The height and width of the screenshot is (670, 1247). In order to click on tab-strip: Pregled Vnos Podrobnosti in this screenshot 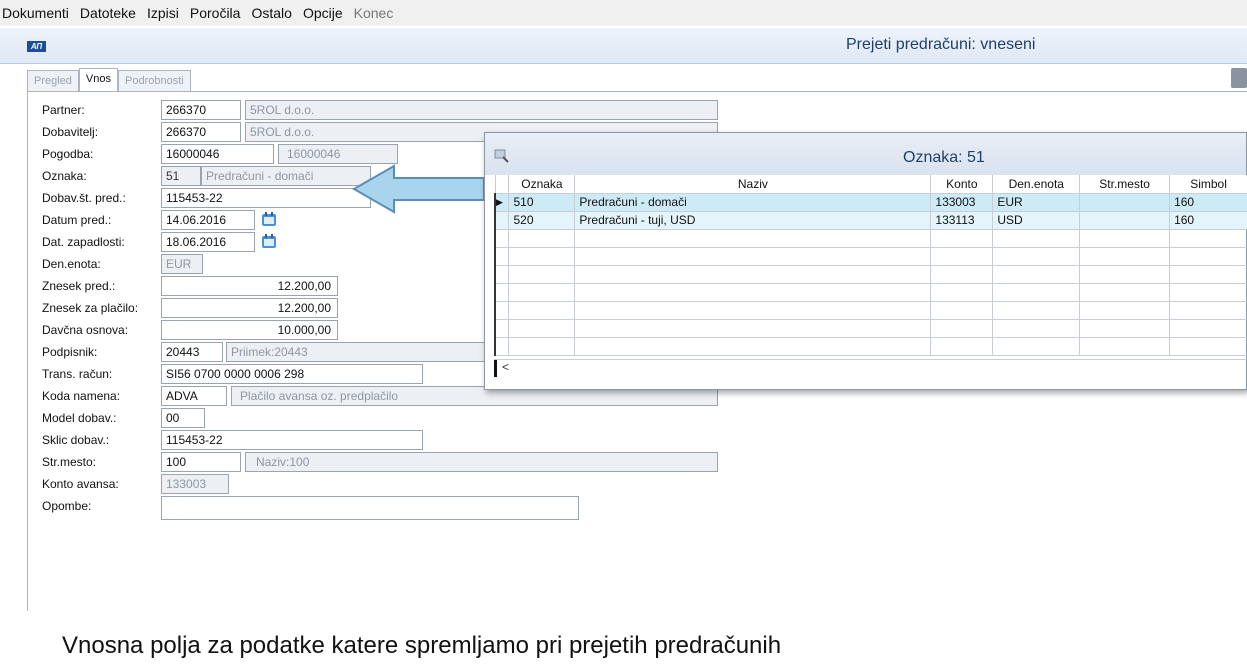, I will do `click(109, 80)`.